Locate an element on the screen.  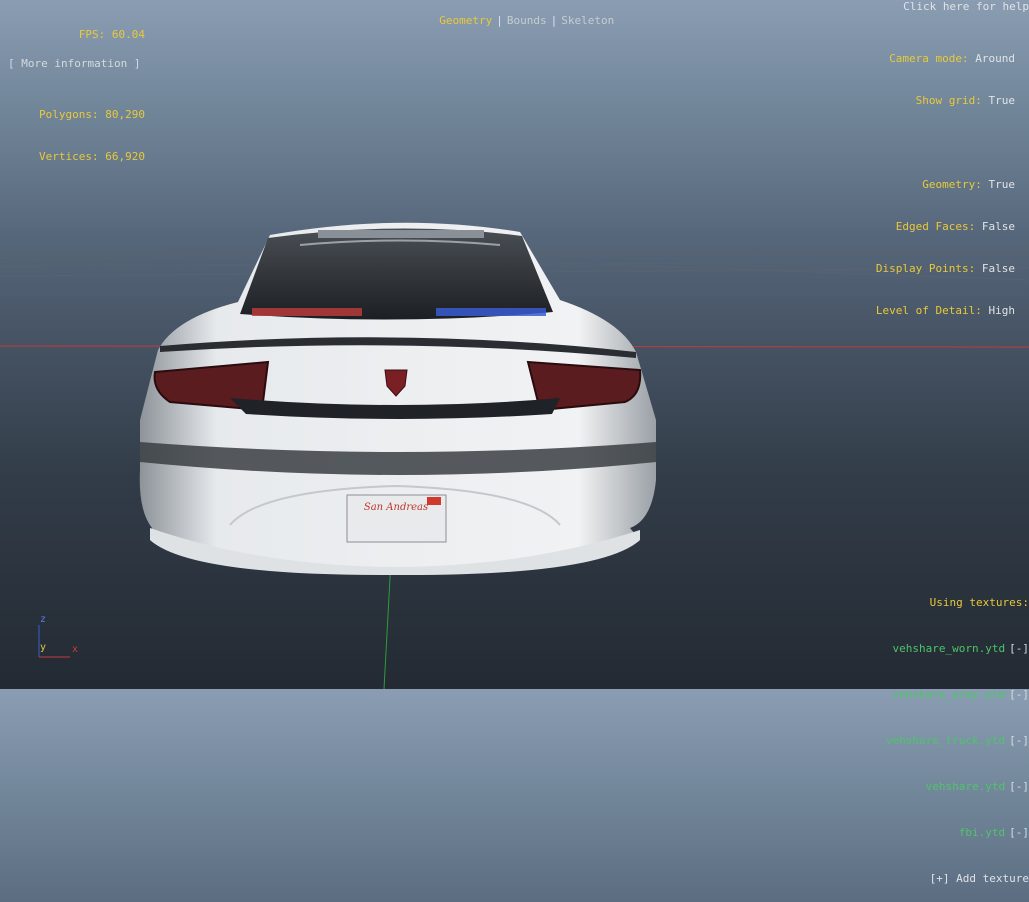
polygons-label: Polygons: is located at coordinates (69, 114).